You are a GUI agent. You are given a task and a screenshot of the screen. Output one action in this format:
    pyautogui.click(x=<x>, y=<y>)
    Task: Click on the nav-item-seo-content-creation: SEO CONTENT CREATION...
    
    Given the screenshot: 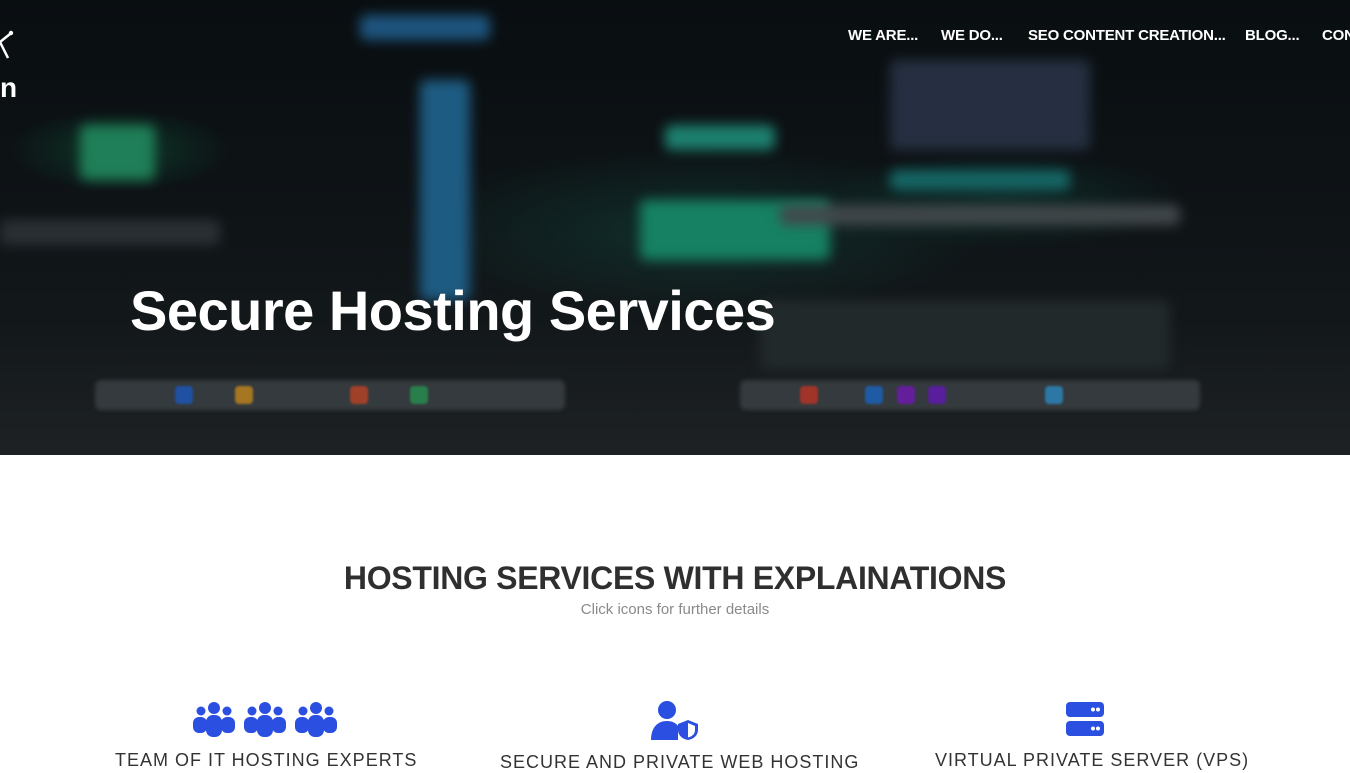 What is the action you would take?
    pyautogui.click(x=1127, y=35)
    